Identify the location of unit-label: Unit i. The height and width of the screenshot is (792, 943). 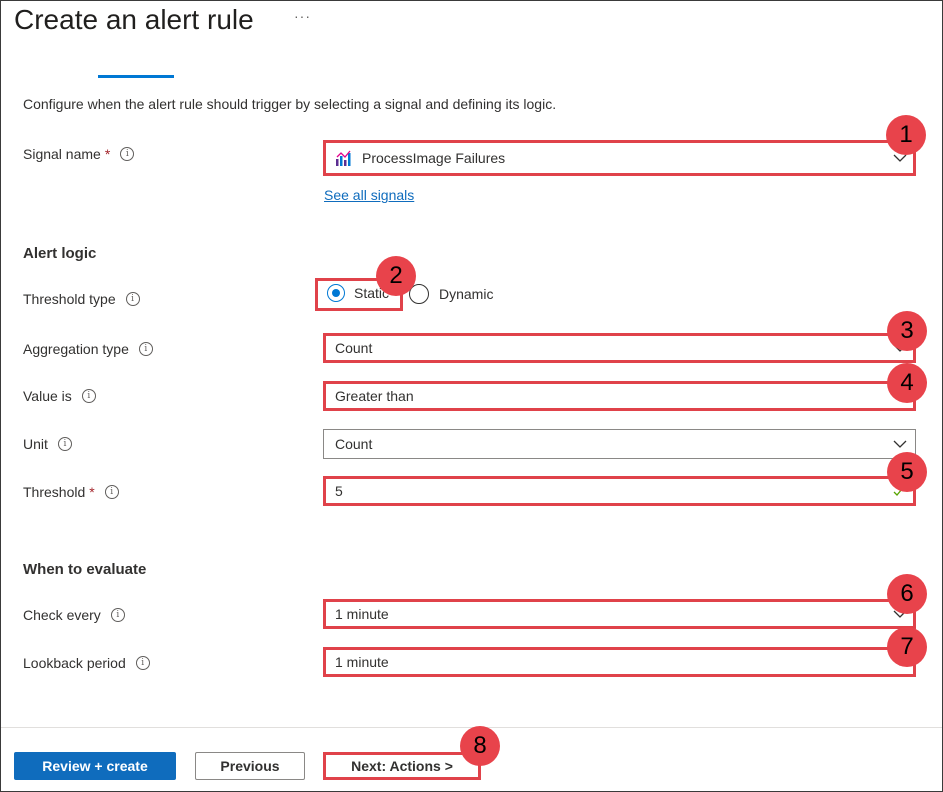
(47, 444).